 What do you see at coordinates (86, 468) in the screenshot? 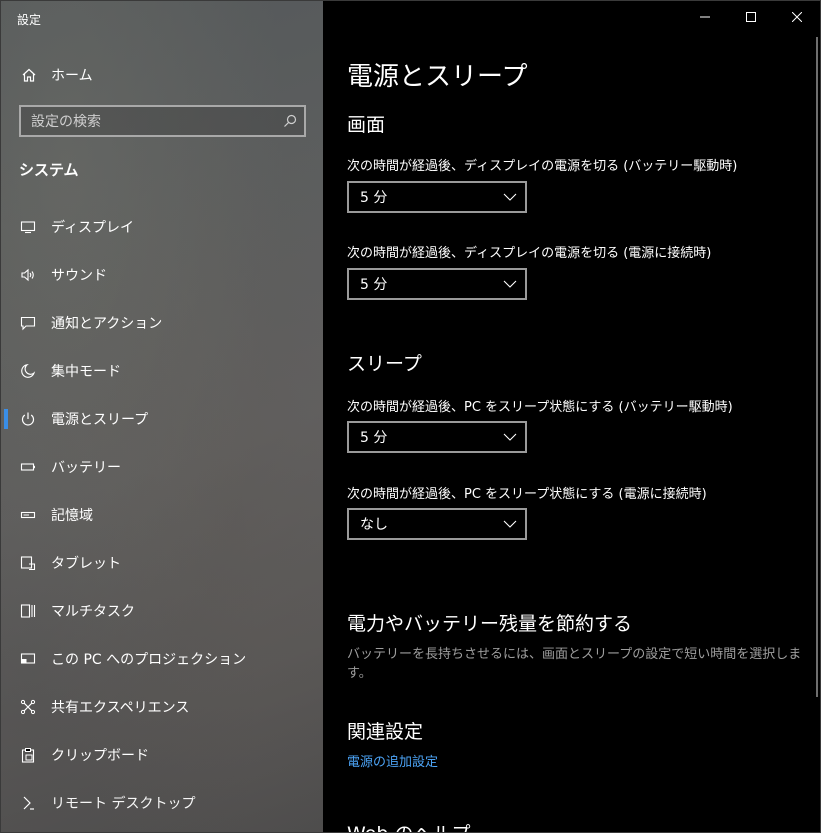
I see `sidebar-item-label: バッテリー` at bounding box center [86, 468].